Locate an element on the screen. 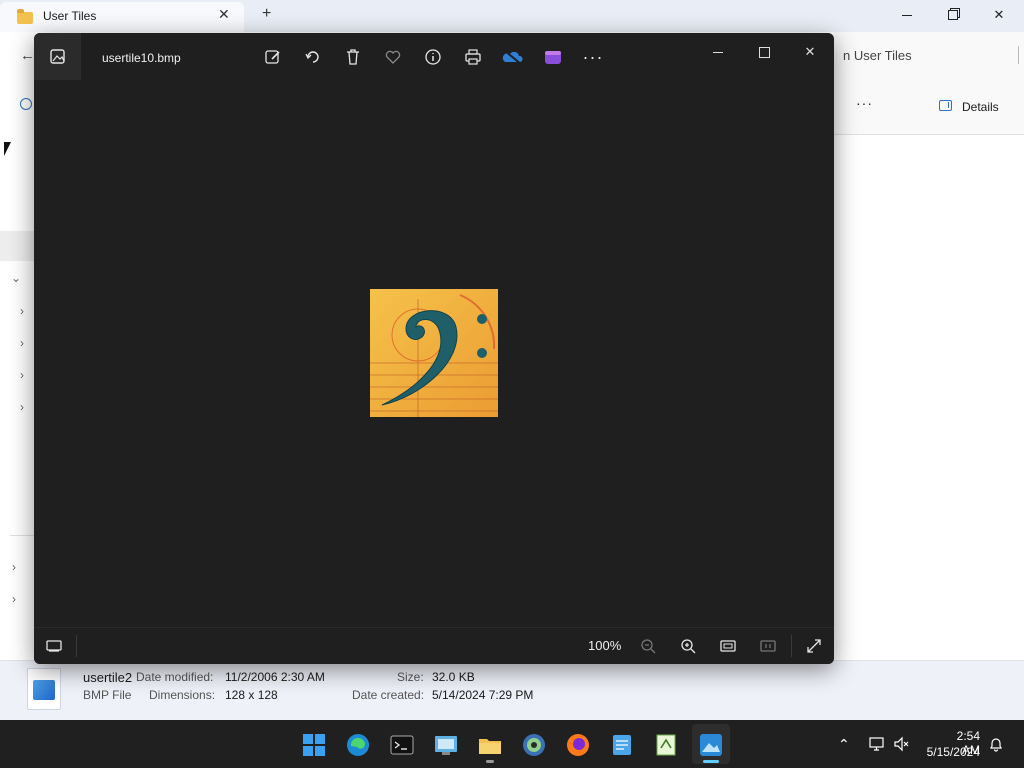 The width and height of the screenshot is (1024, 768). maximize-icon is located at coordinates (764, 52).